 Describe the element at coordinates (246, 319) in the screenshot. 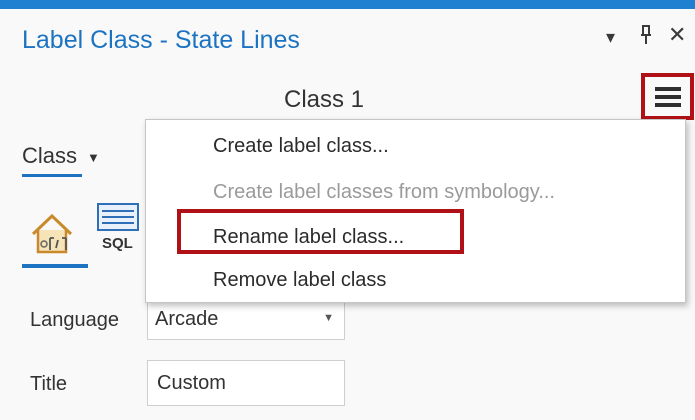

I see `language-select: Arcade ▼` at that location.